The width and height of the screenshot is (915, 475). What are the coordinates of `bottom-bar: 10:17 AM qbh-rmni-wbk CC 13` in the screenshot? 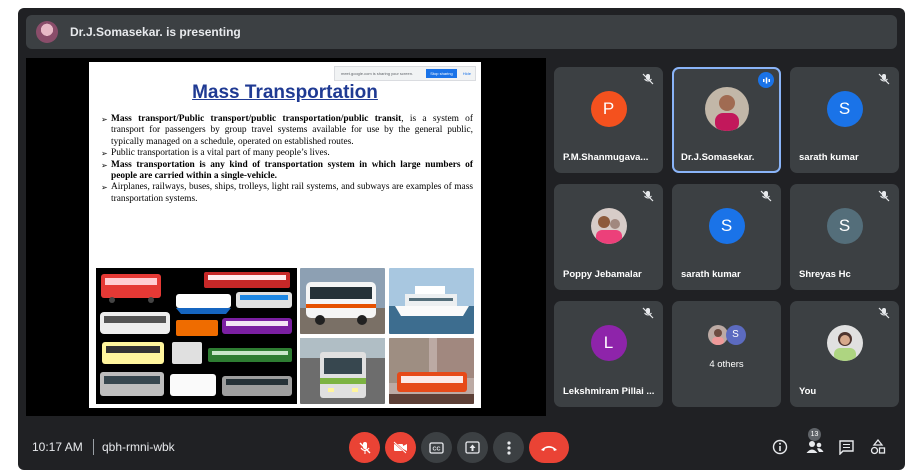 It's located at (461, 447).